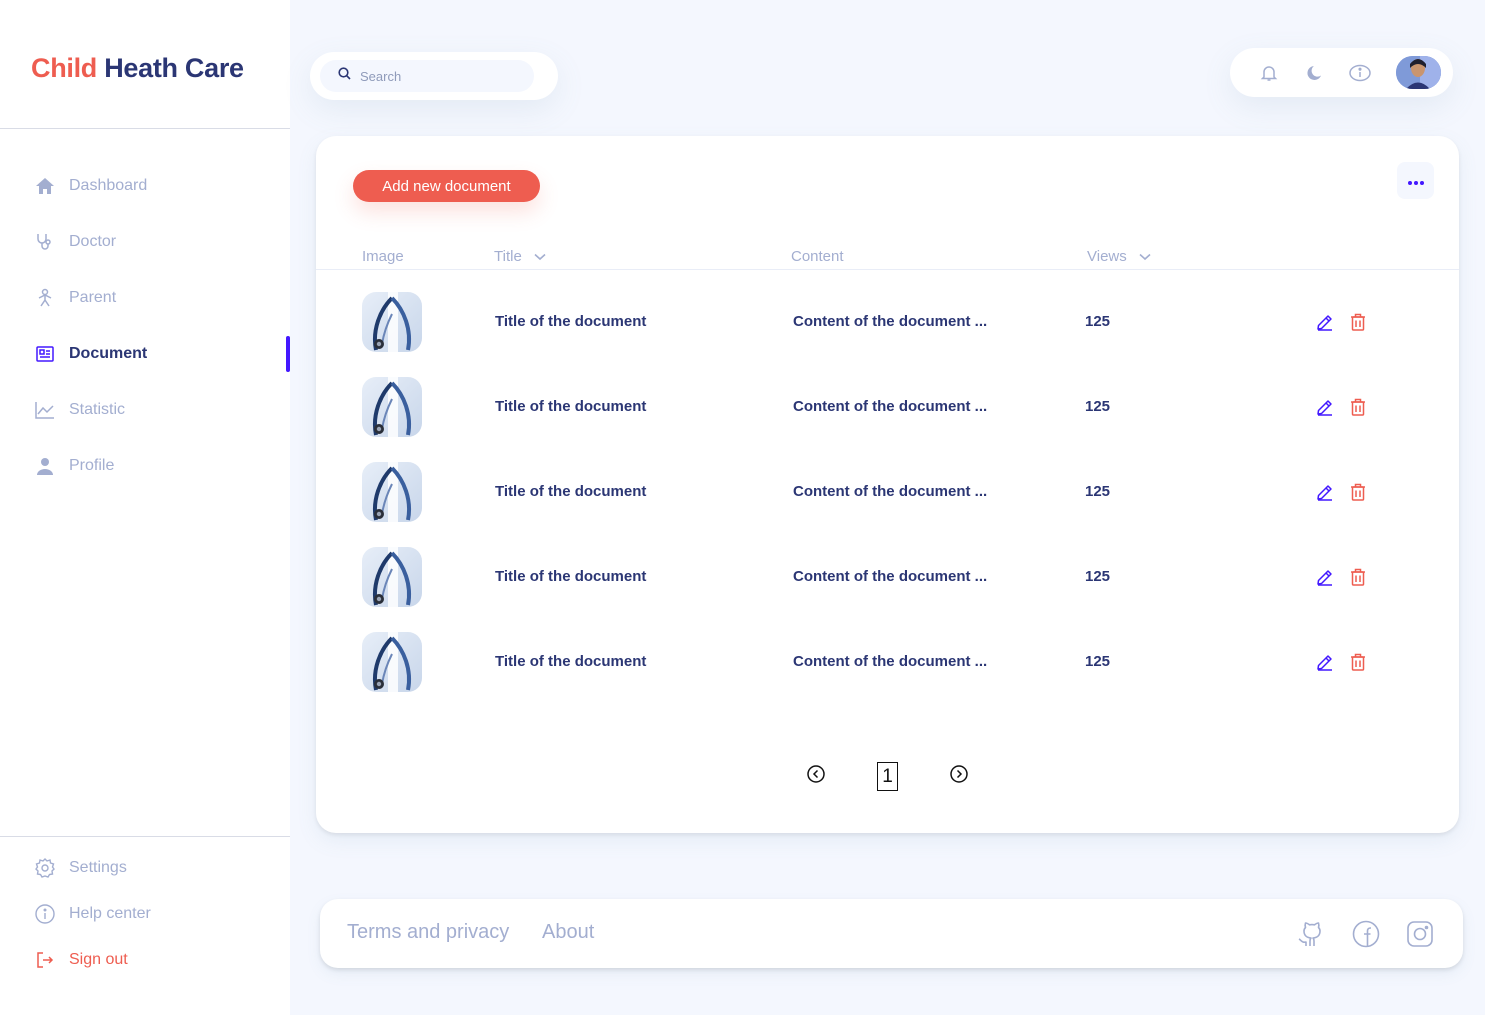 This screenshot has width=1485, height=1015. What do you see at coordinates (45, 186) in the screenshot?
I see `home-icon` at bounding box center [45, 186].